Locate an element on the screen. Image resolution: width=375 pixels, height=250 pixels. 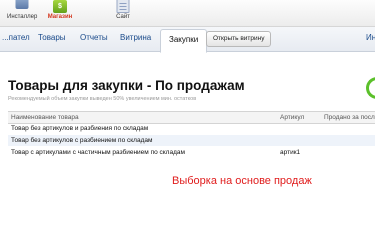
tab-integration: Инте is located at coordinates (370, 37).